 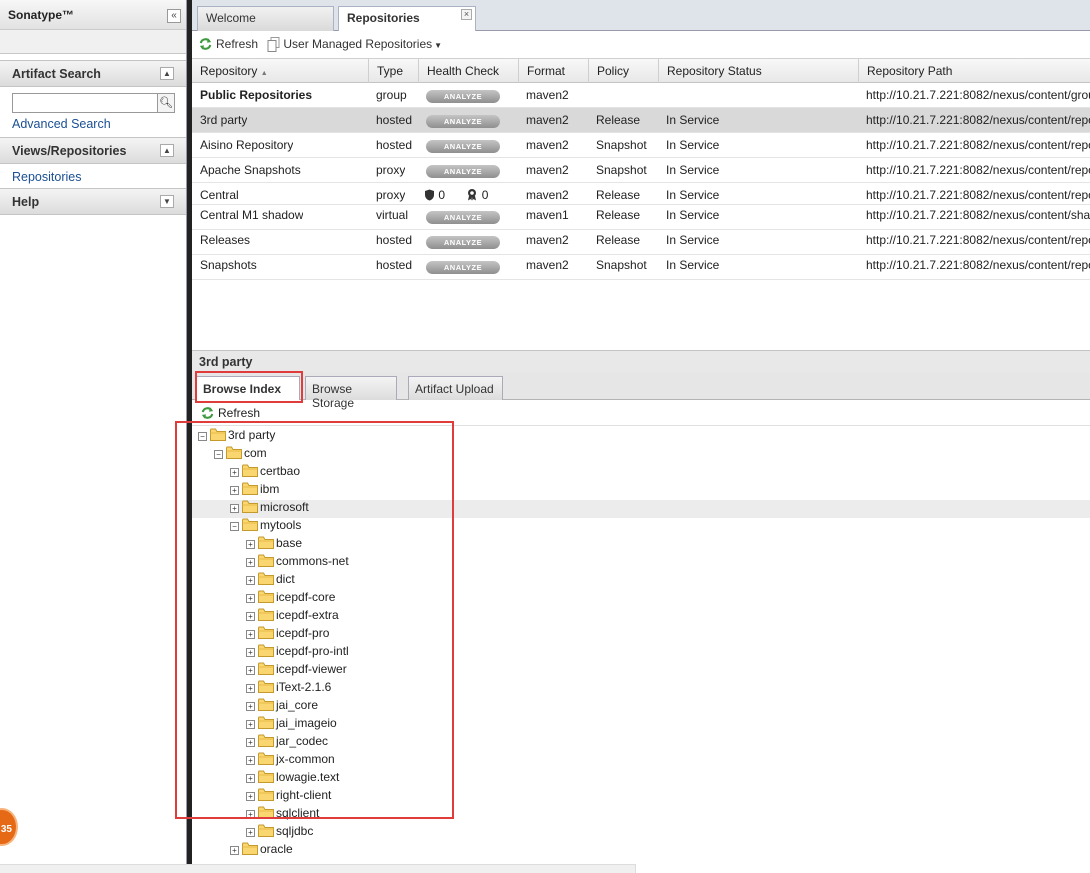 I want to click on document-icon, so click(x=273, y=44).